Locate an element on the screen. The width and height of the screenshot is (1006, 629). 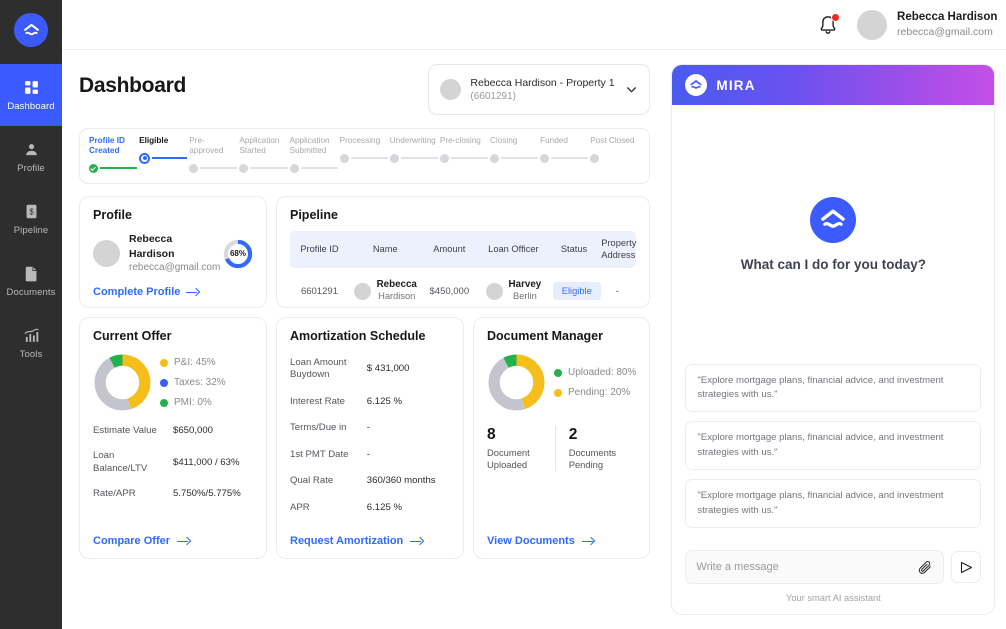
property-select: Rebecca Hardison - Property 1 (6601291) is located at coordinates (539, 89).